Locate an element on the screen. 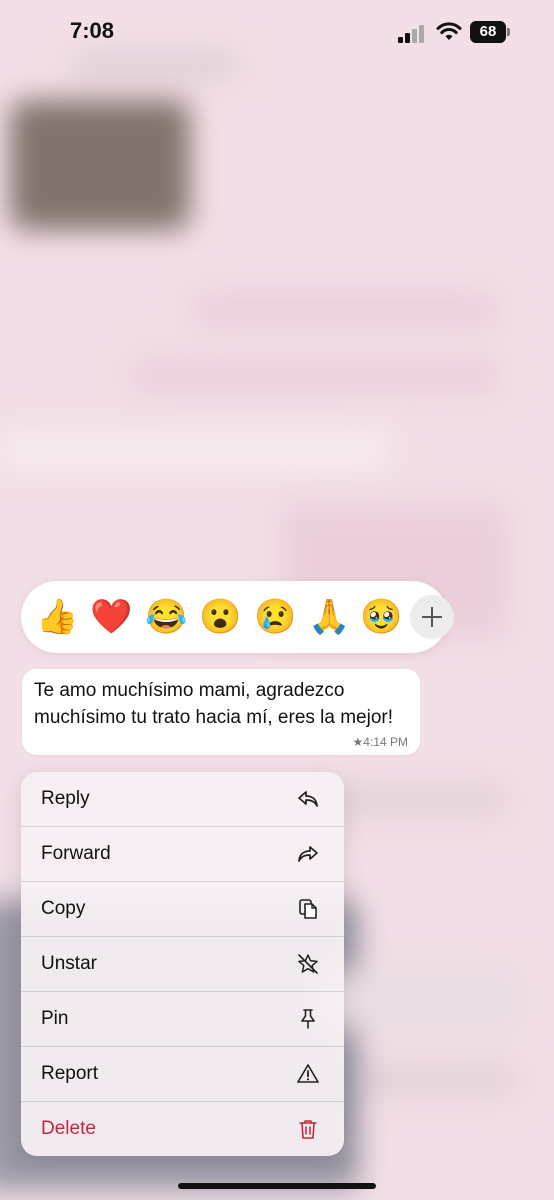  thumbs-up-emoji: 👍 is located at coordinates (57, 617).